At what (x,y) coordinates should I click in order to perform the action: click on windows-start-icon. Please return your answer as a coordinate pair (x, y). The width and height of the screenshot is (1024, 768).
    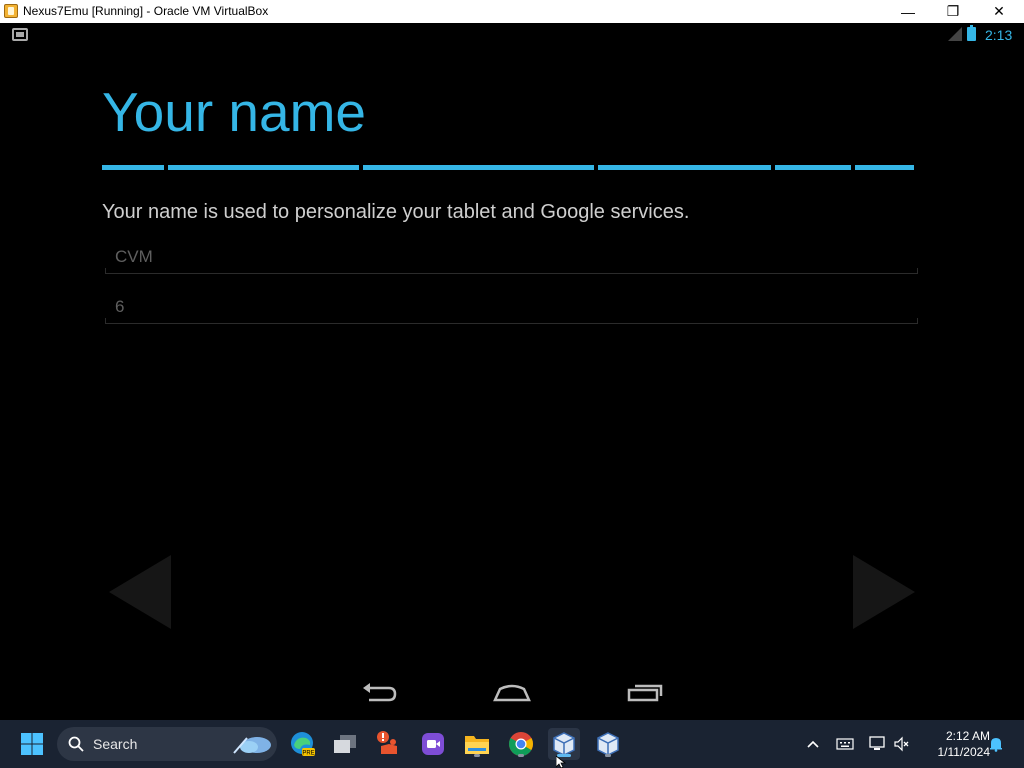
    Looking at the image, I should click on (32, 744).